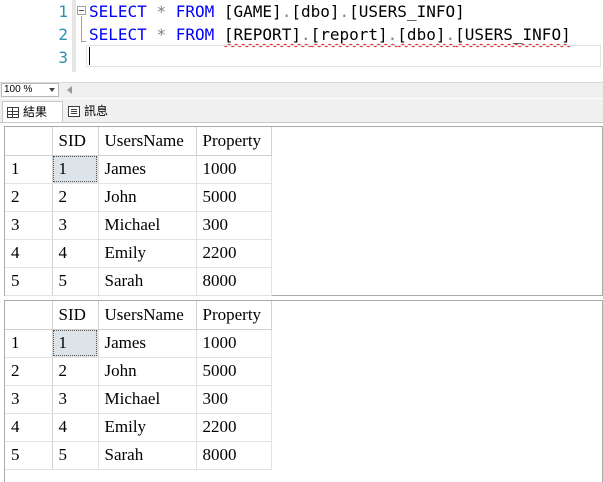 This screenshot has height=482, width=603. Describe the element at coordinates (13, 112) in the screenshot. I see `results-grid-icon` at that location.